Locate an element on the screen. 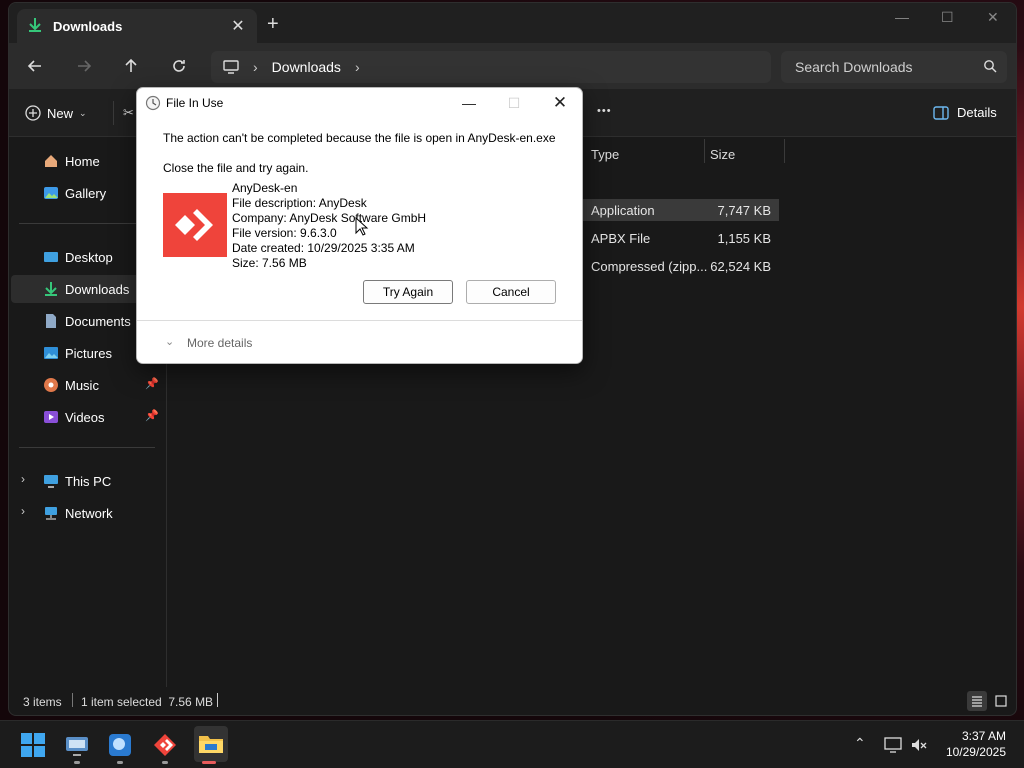 The image size is (1024, 768). anydesk-taskbar-icon is located at coordinates (165, 745).